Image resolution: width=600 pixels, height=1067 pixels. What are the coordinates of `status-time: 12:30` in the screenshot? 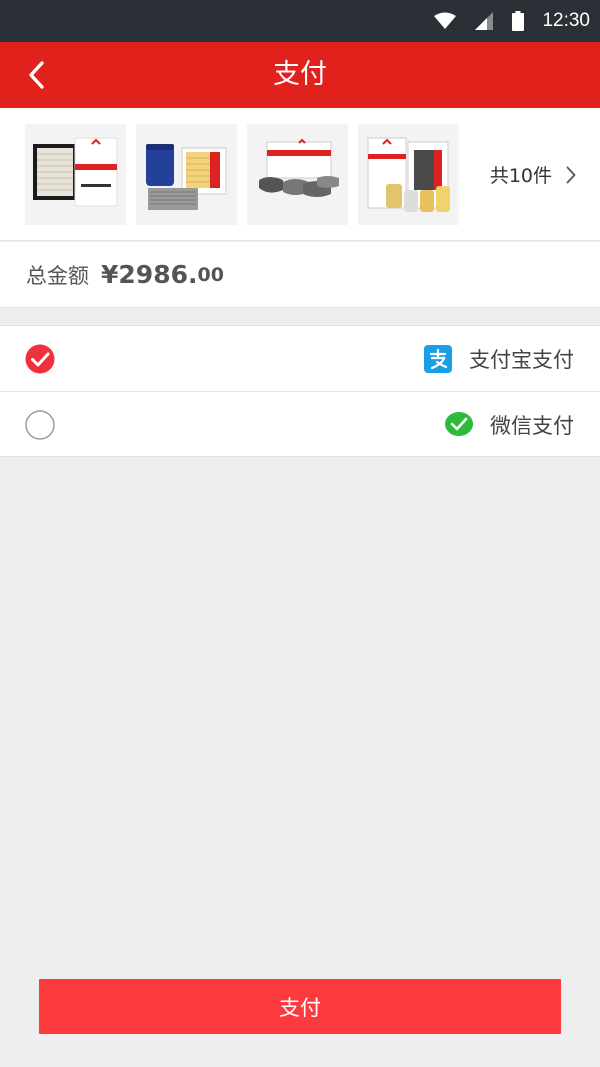 It's located at (566, 20).